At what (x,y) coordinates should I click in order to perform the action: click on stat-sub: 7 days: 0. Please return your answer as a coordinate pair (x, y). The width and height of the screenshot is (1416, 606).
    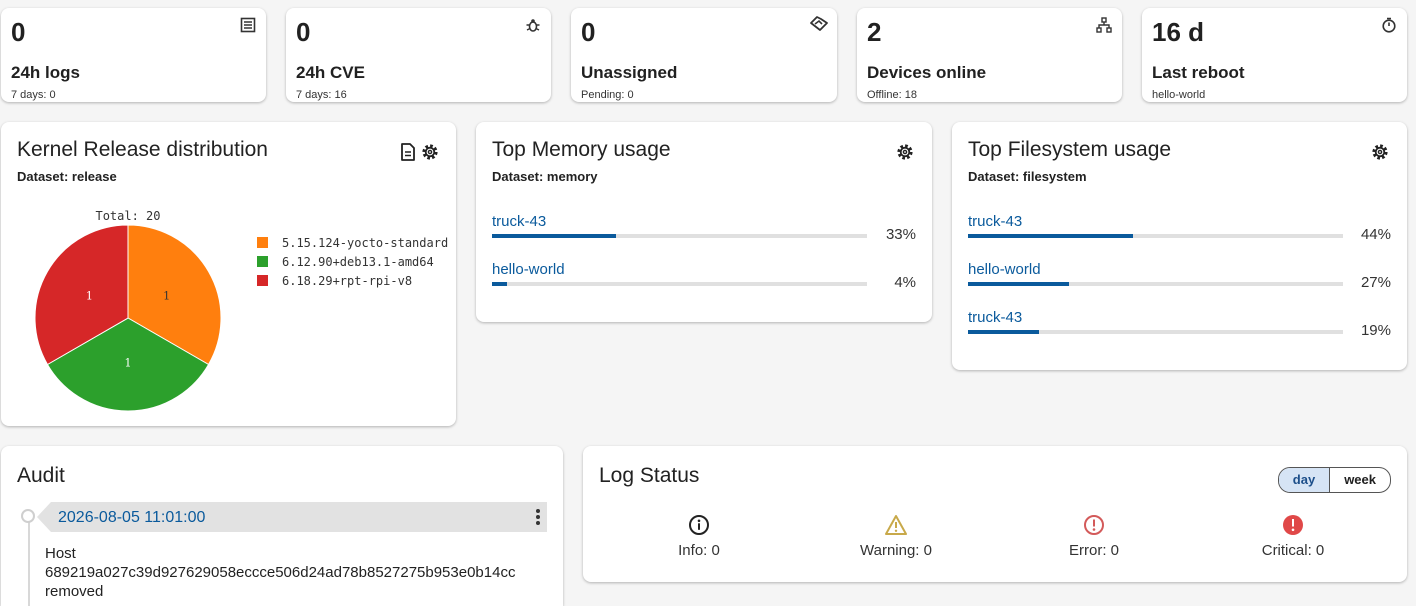
    Looking at the image, I should click on (33, 95).